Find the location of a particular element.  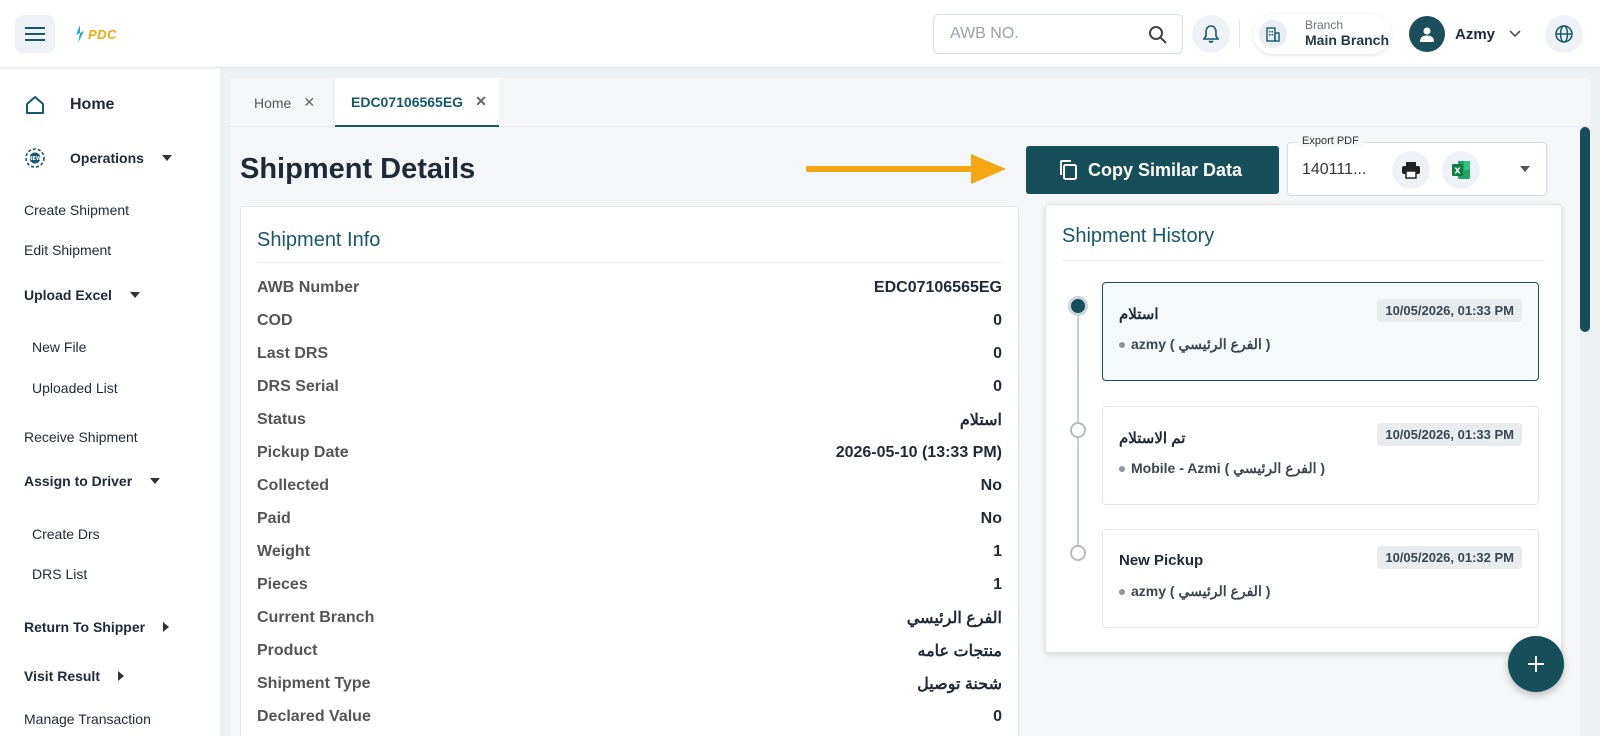

timeline-dot-active is located at coordinates (1078, 306).